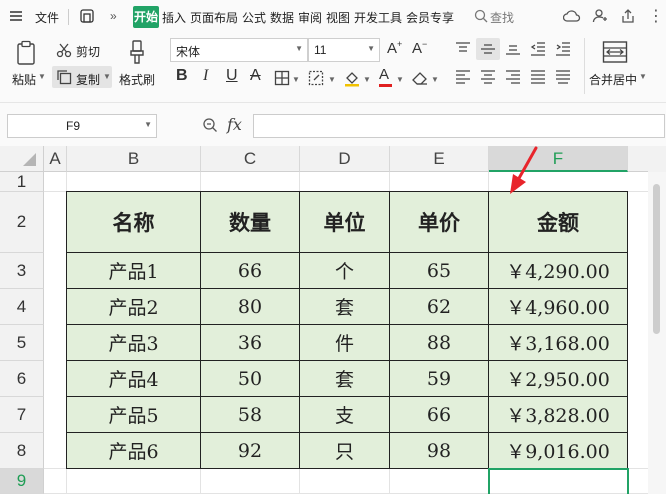  I want to click on table-cell: 产品2, so click(134, 307).